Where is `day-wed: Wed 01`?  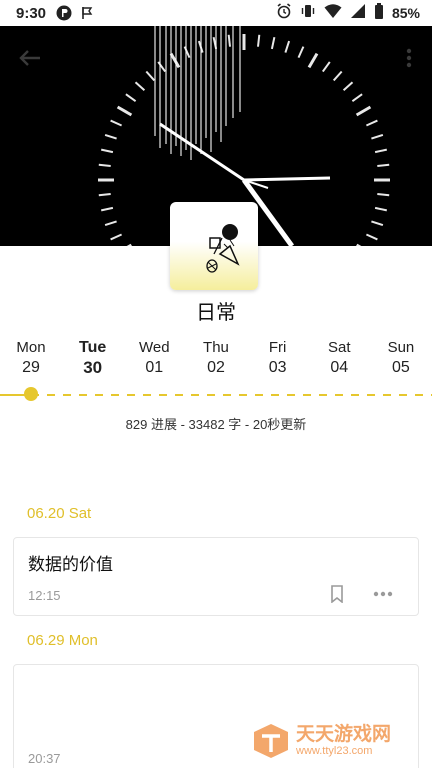
day-wed: Wed 01 is located at coordinates (154, 359).